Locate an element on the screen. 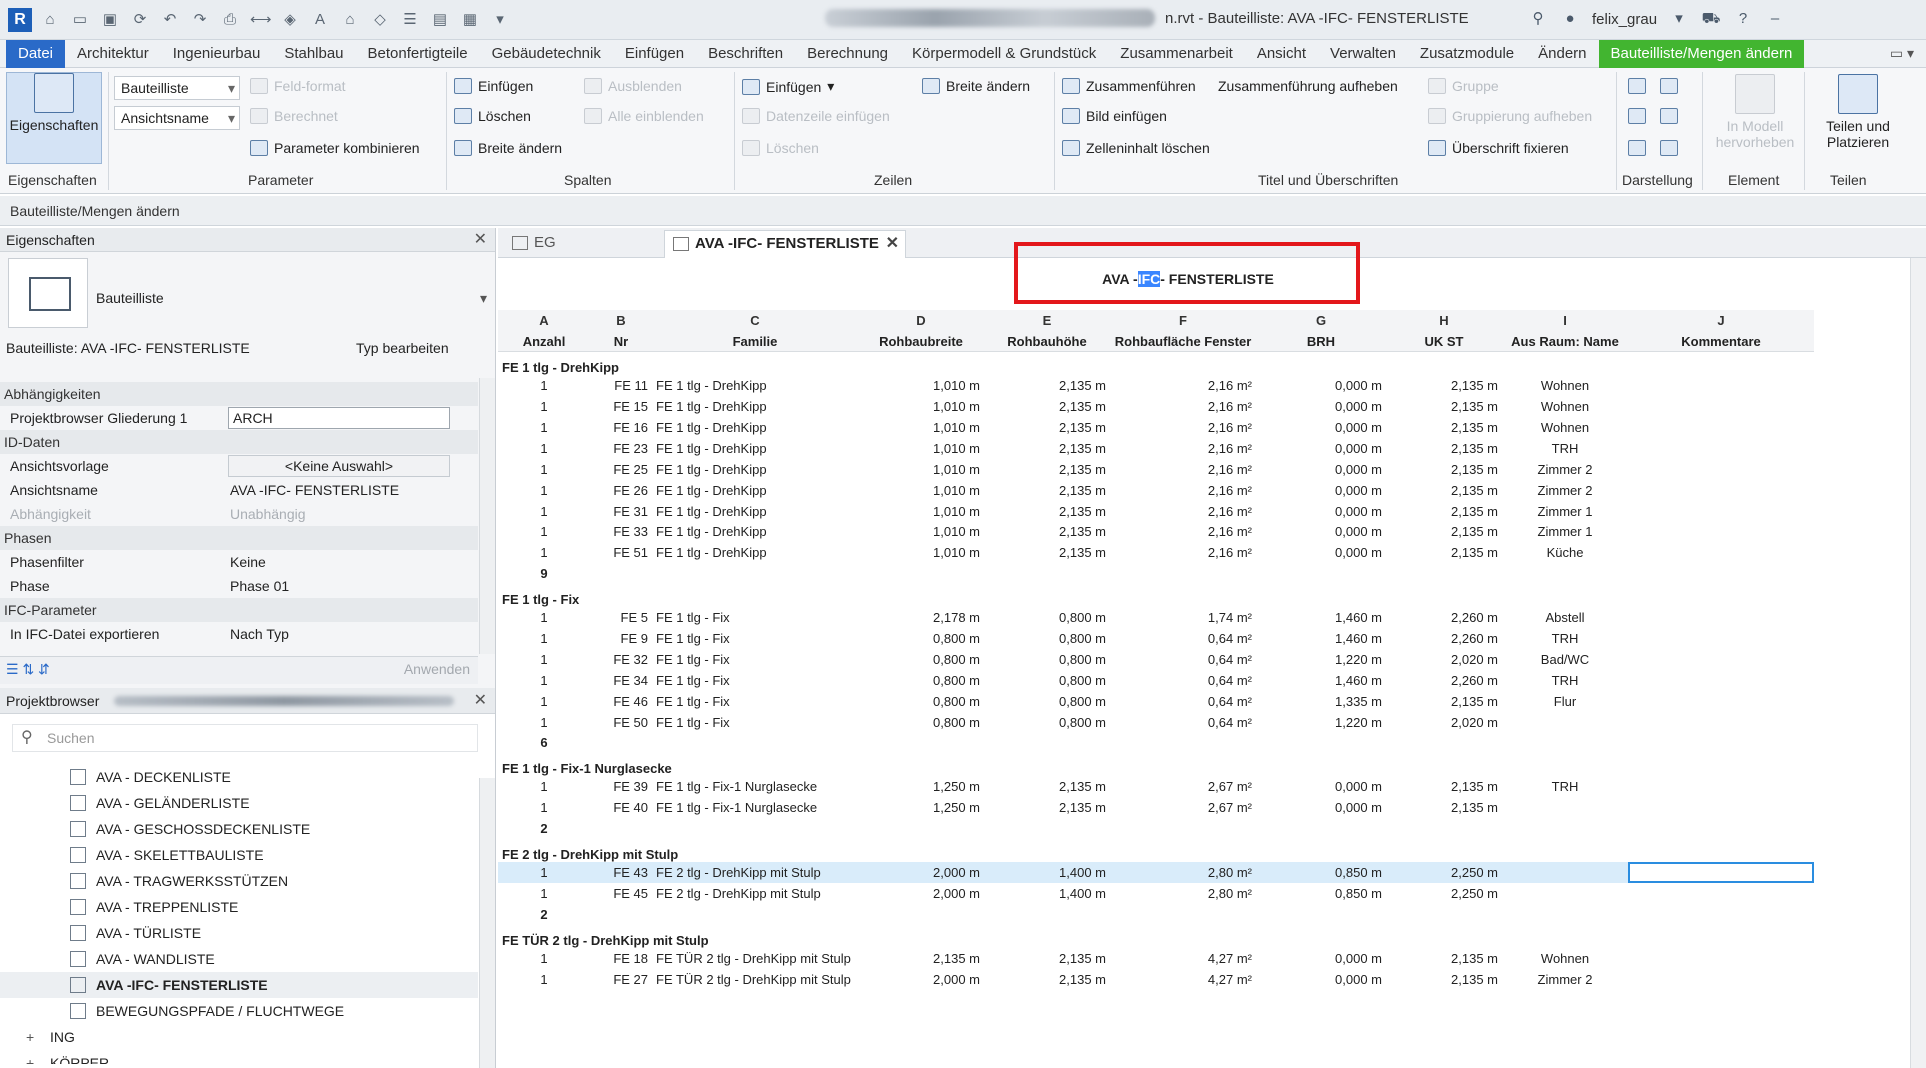 The width and height of the screenshot is (1926, 1068). category-id-daten: ID-Daten is located at coordinates (239, 442).